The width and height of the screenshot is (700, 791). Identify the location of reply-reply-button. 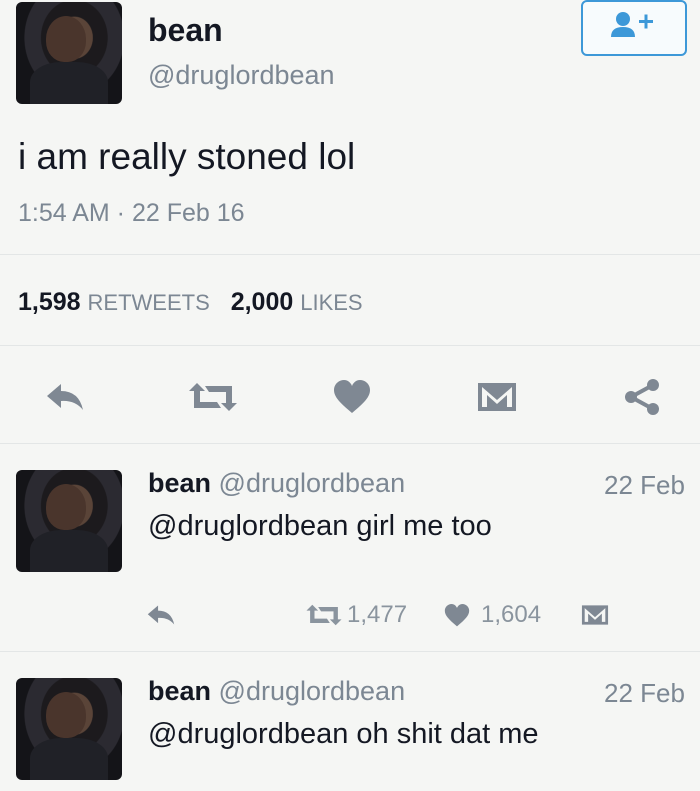
(161, 615).